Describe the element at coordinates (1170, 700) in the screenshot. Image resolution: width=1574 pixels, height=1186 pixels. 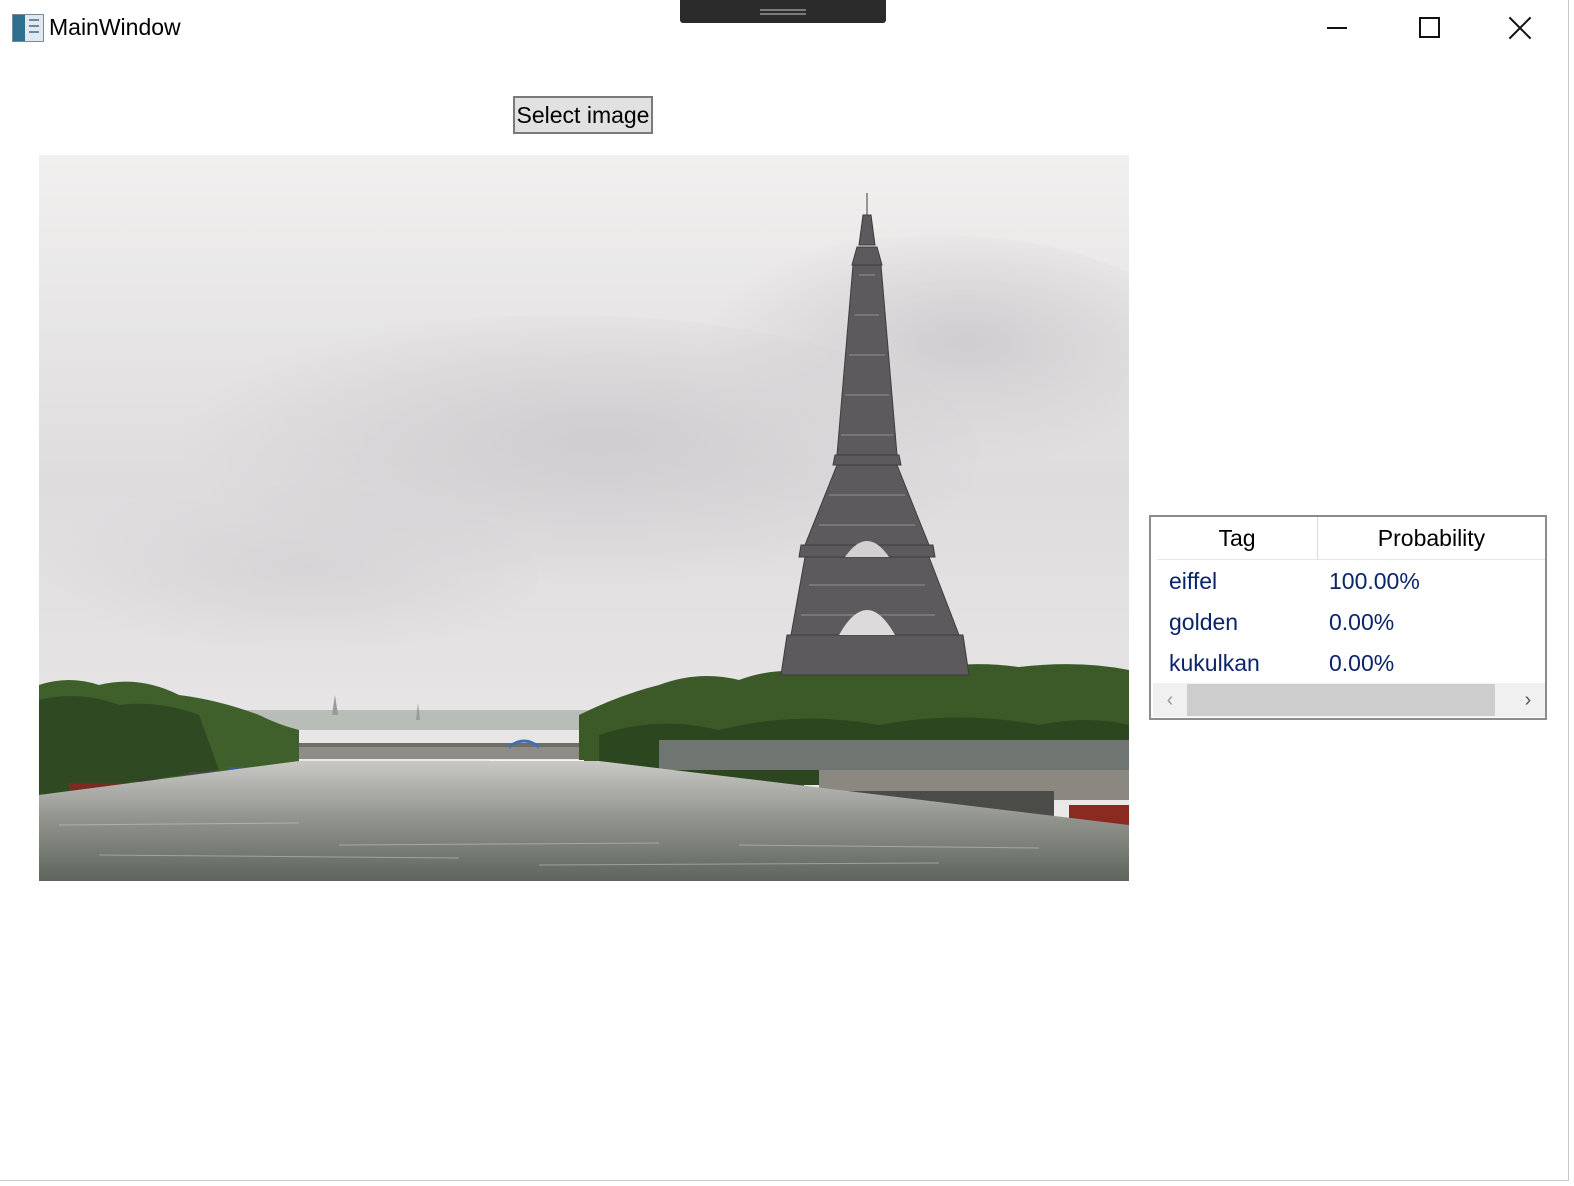
I see `chevron-left-icon: ‹` at that location.